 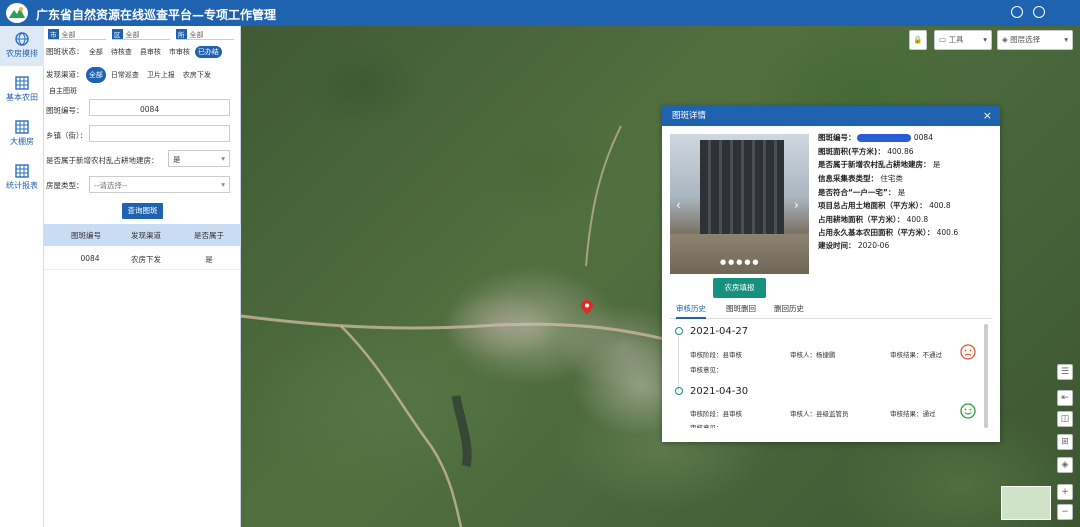 I want to click on header-channel: 发现渠道, so click(x=146, y=235).